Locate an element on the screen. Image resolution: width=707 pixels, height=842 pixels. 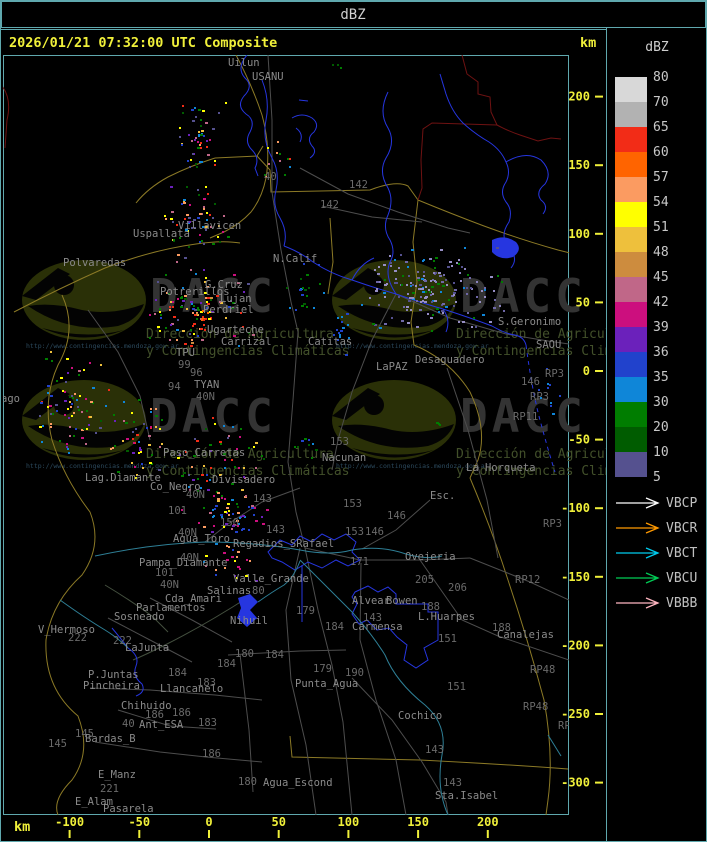
map-label: 101 is located at coordinates (164, 573).